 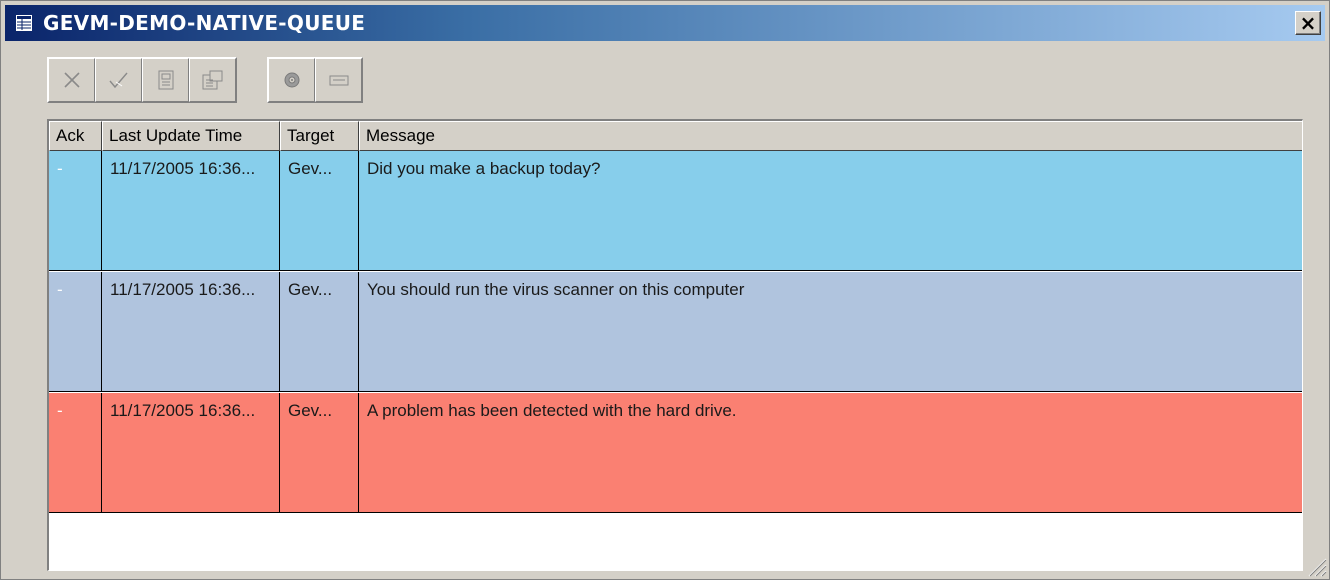 I want to click on disc-icon, so click(x=291, y=80).